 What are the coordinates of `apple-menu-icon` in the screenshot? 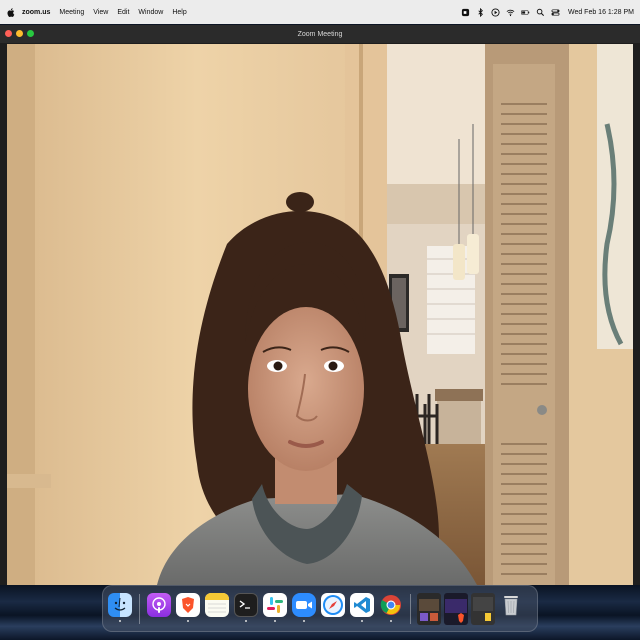 It's located at (11, 12).